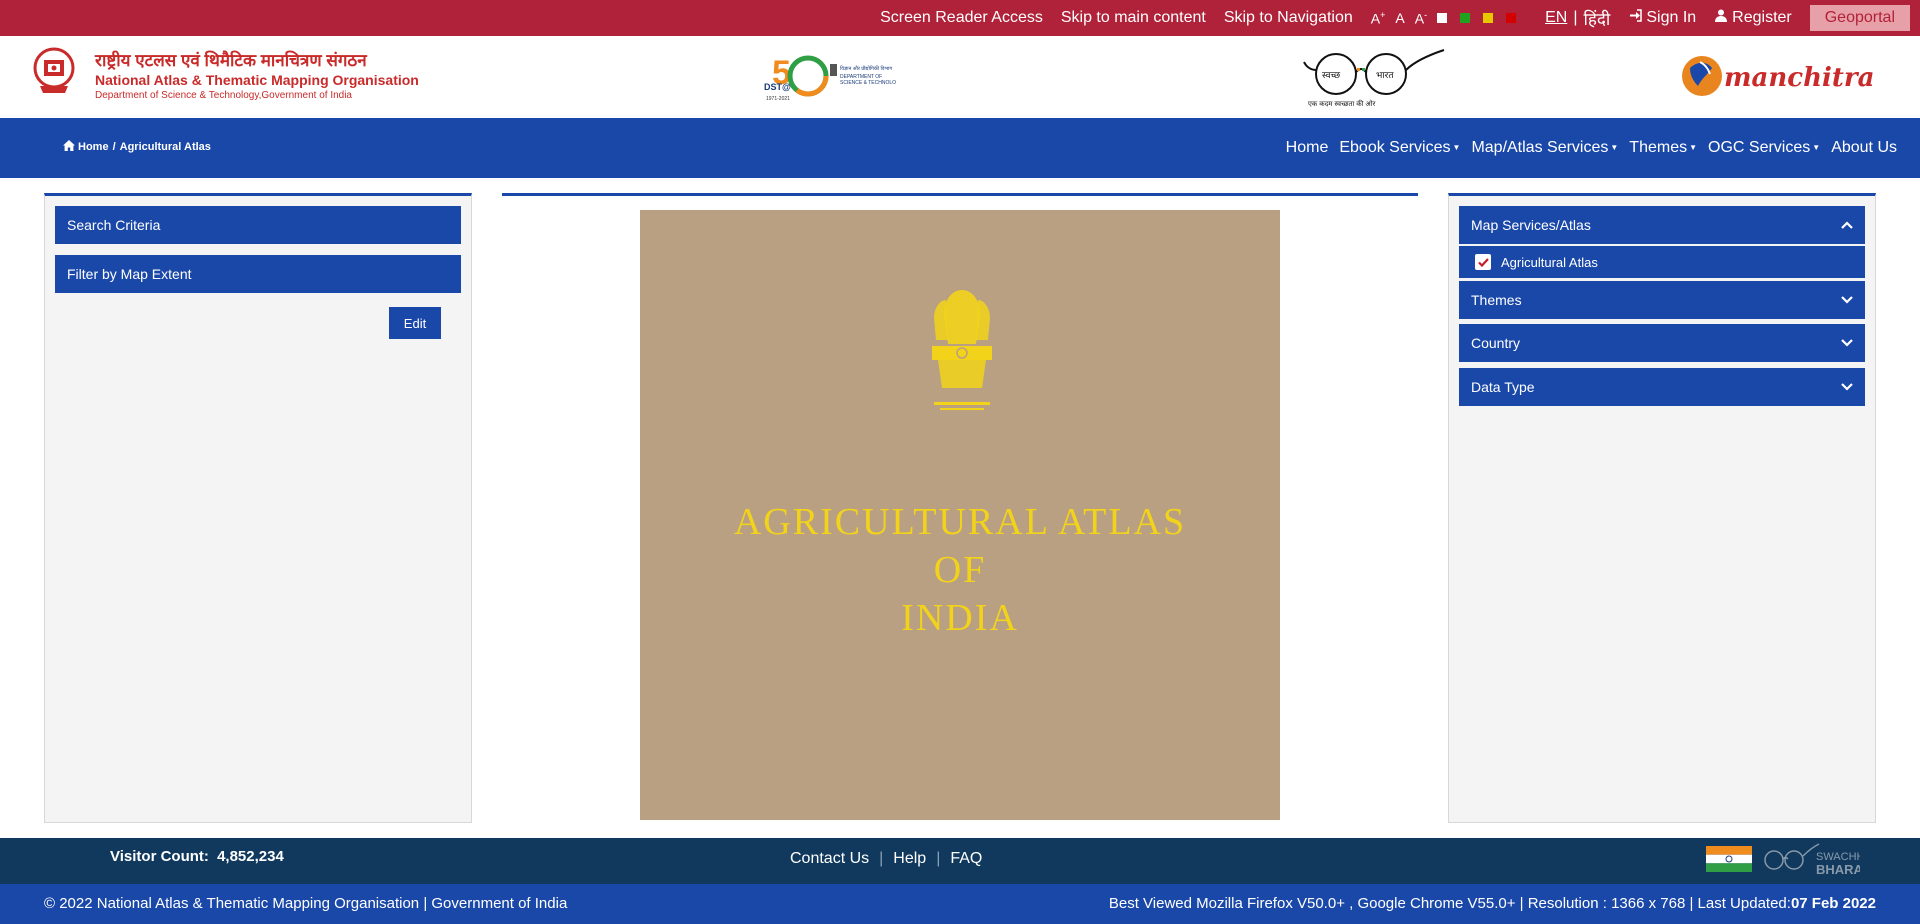 Image resolution: width=1920 pixels, height=924 pixels. Describe the element at coordinates (1662, 343) in the screenshot. I see `country-header: Country` at that location.